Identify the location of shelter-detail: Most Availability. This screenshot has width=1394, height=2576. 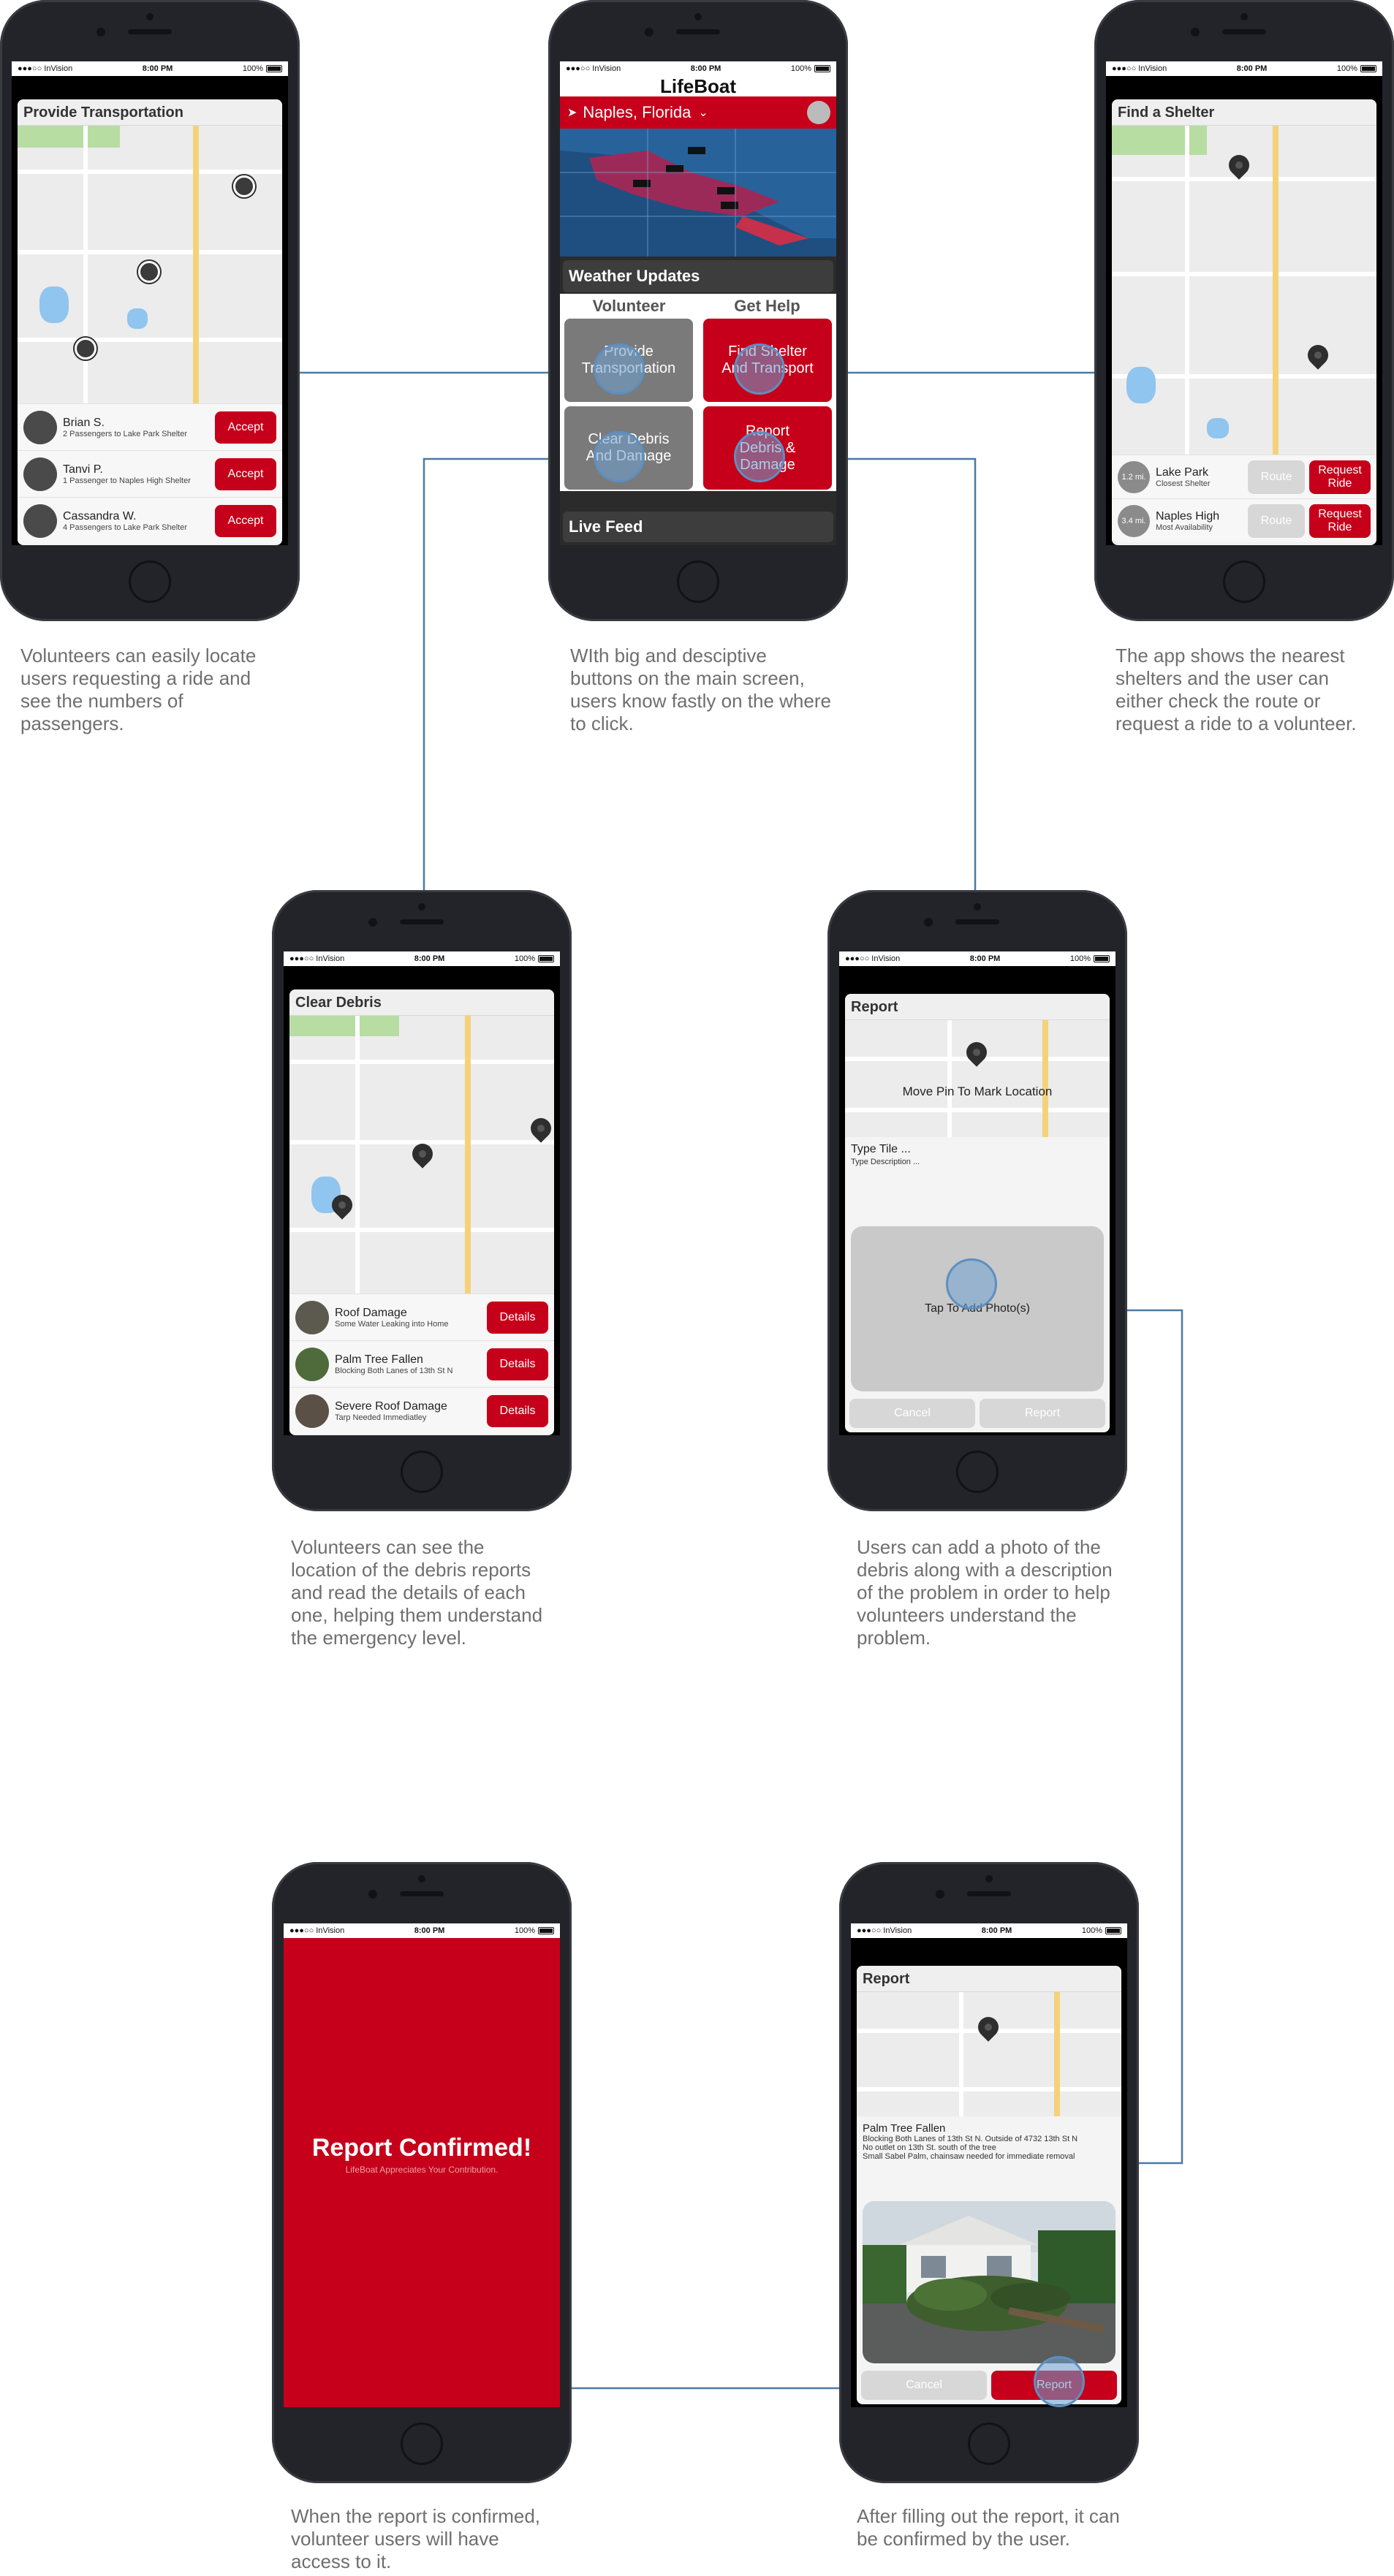
(1184, 527).